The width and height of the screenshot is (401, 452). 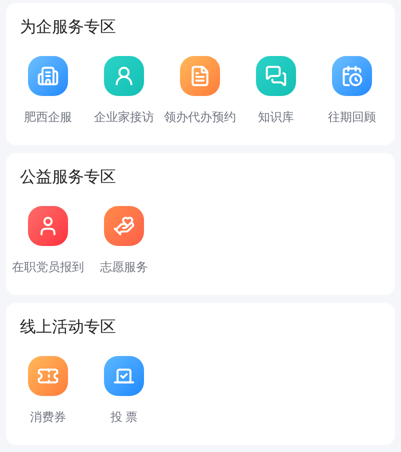 What do you see at coordinates (48, 417) in the screenshot?
I see `service-label: 消费券` at bounding box center [48, 417].